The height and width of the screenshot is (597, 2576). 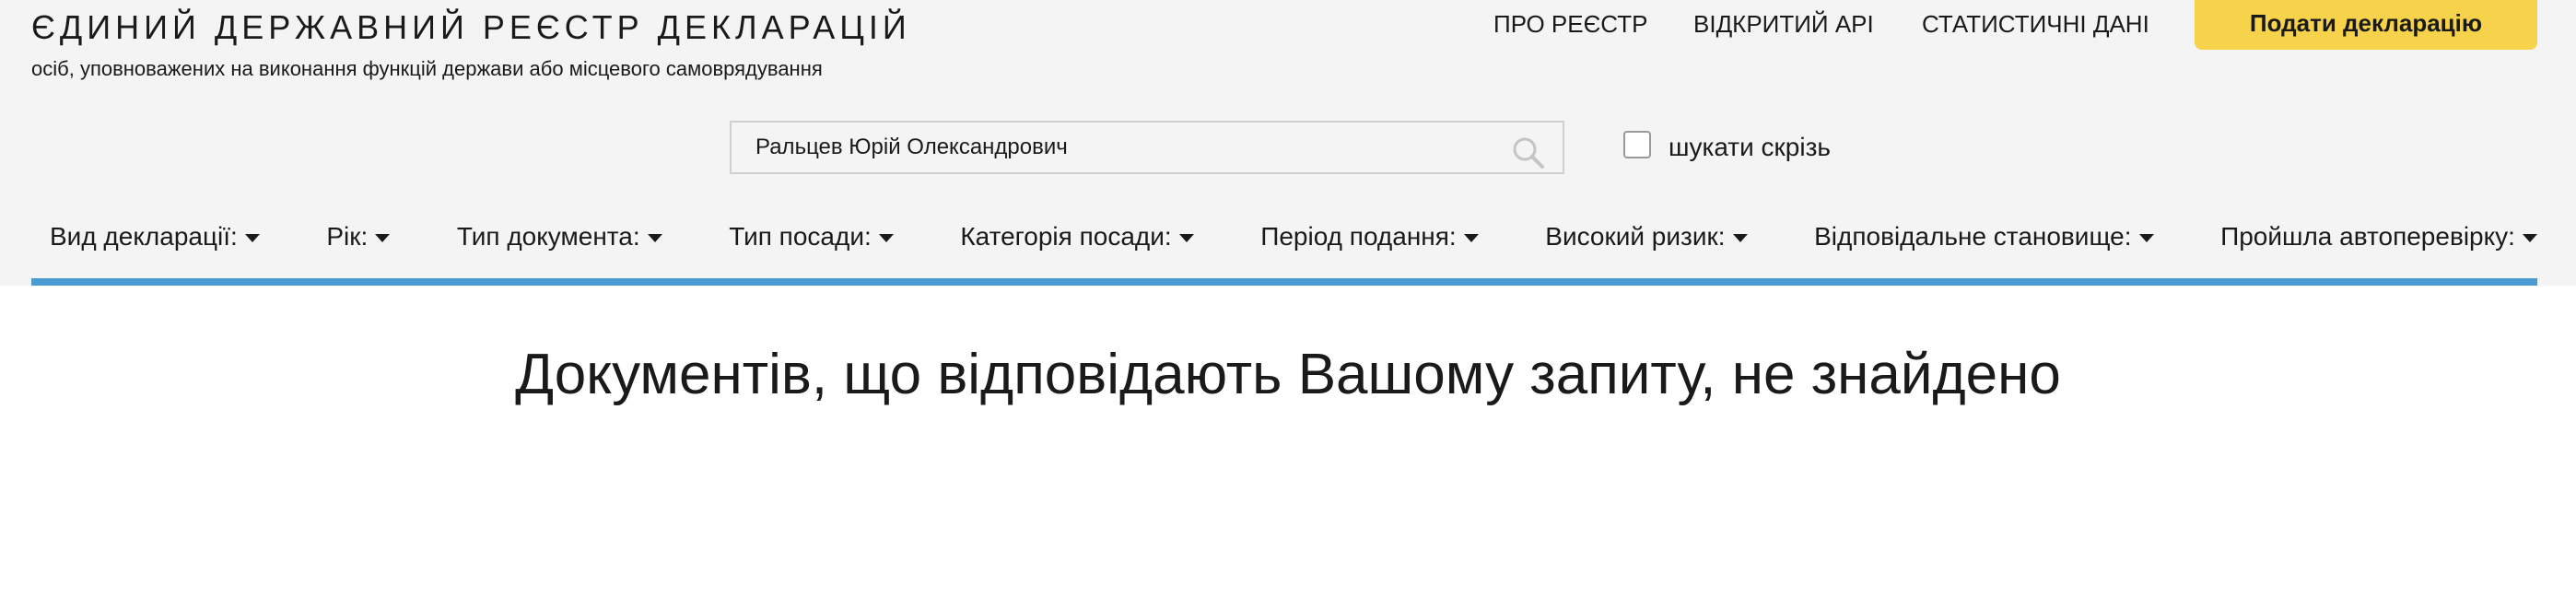 I want to click on filter-label: Рік:, so click(x=347, y=236).